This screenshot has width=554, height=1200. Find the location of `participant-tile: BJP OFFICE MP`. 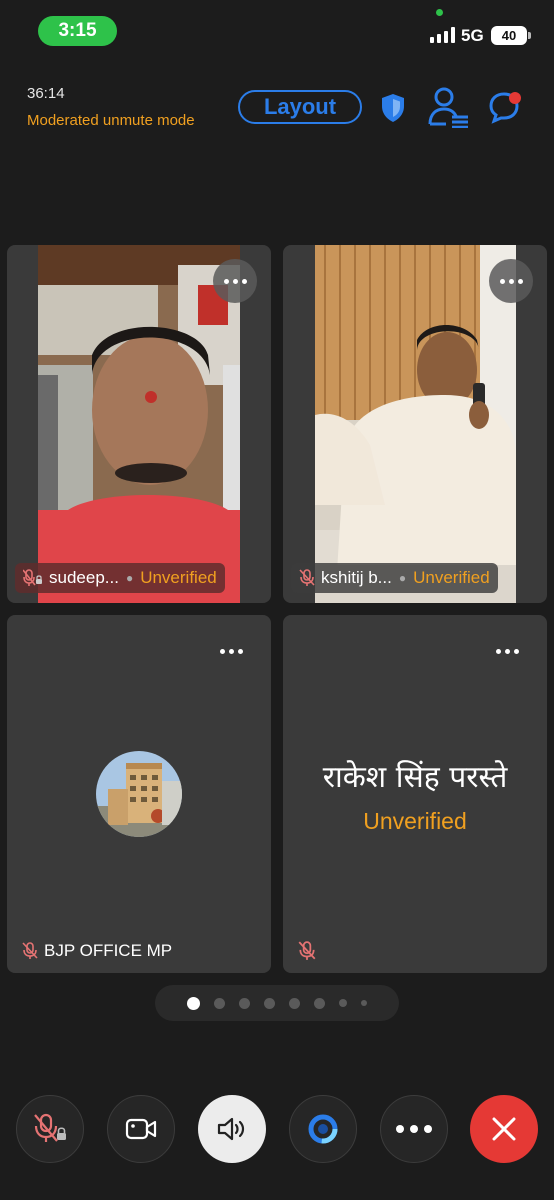

participant-tile: BJP OFFICE MP is located at coordinates (139, 794).